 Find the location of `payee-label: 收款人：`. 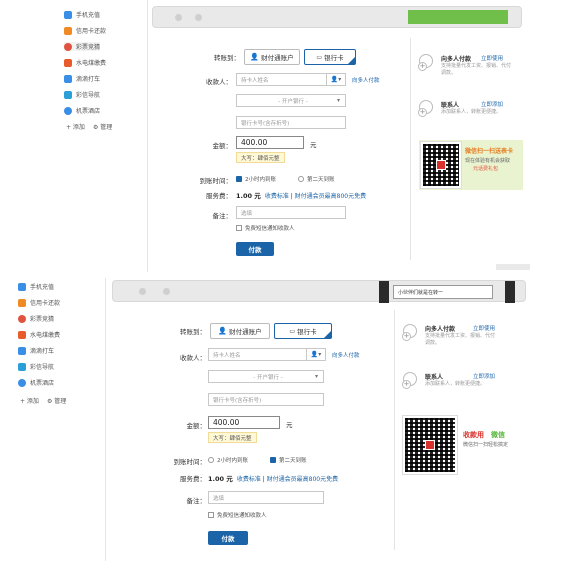

payee-label: 收款人： is located at coordinates (193, 358).